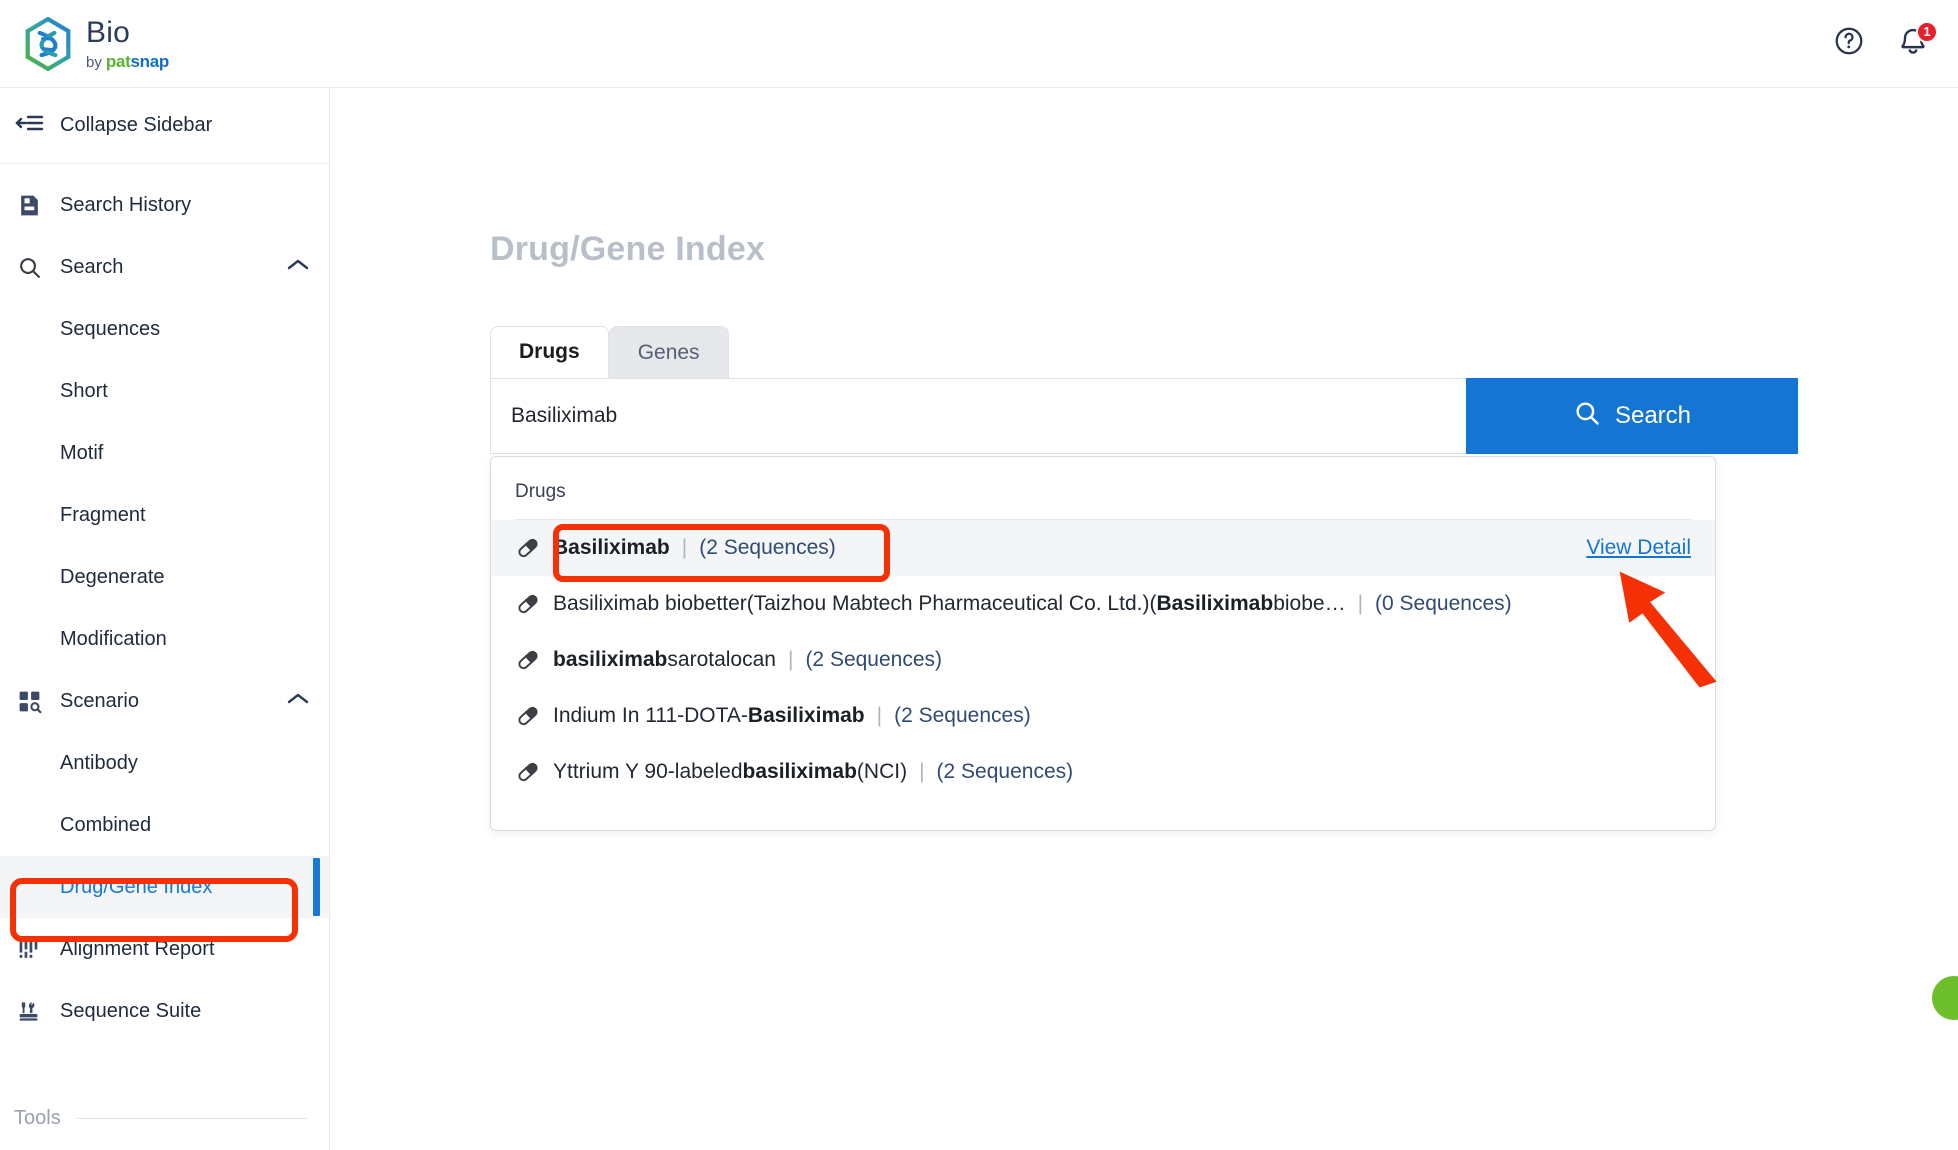 The width and height of the screenshot is (1958, 1150). I want to click on sidebar-item-short: Short, so click(164, 391).